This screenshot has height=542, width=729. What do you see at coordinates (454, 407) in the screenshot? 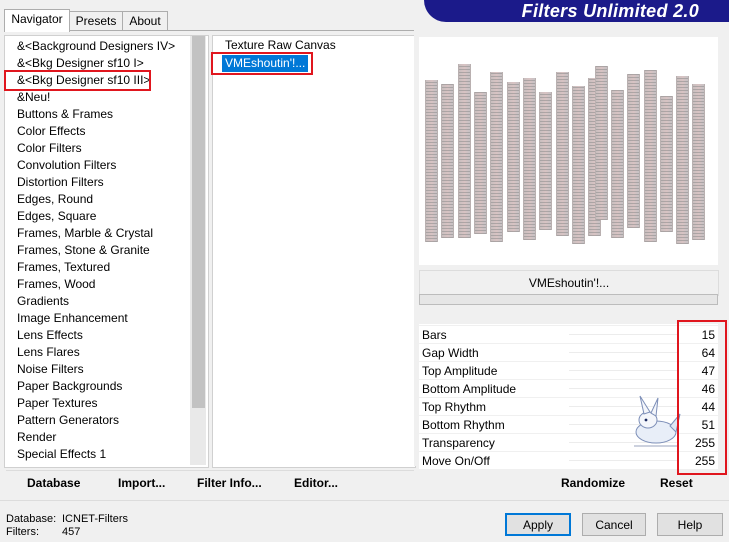
I see `parameter-label: Top Rhythm` at bounding box center [454, 407].